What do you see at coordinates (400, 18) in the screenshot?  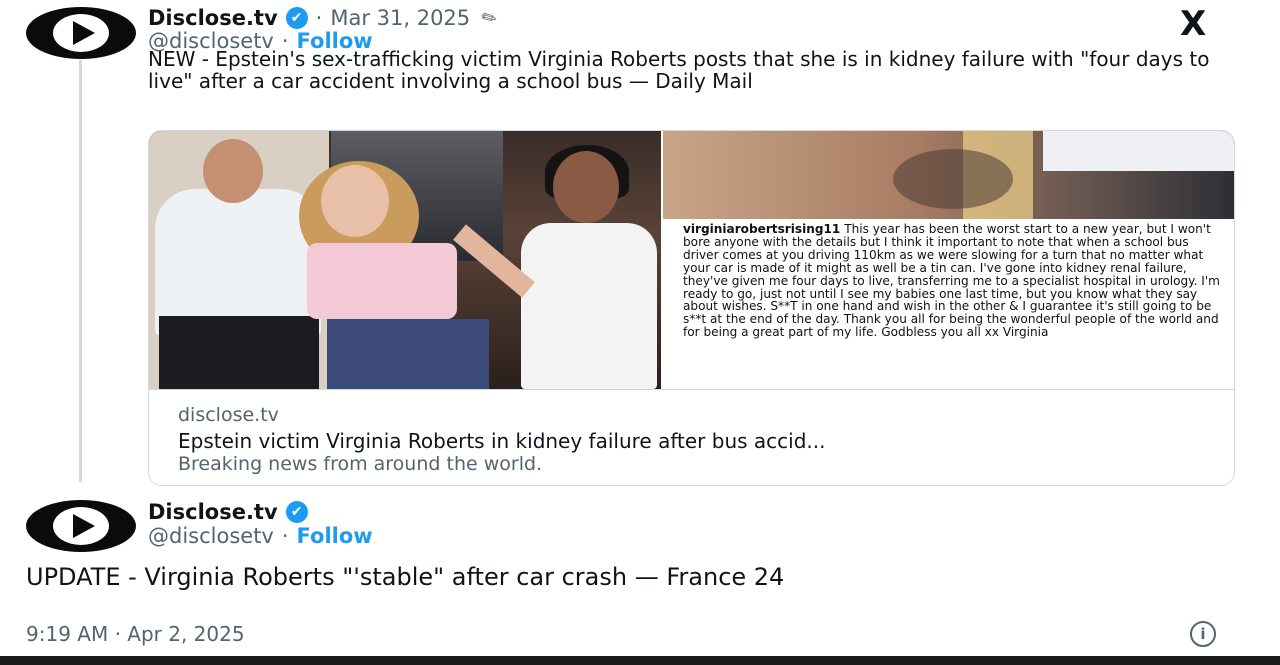 I see `post-date: Mar 31, 2025` at bounding box center [400, 18].